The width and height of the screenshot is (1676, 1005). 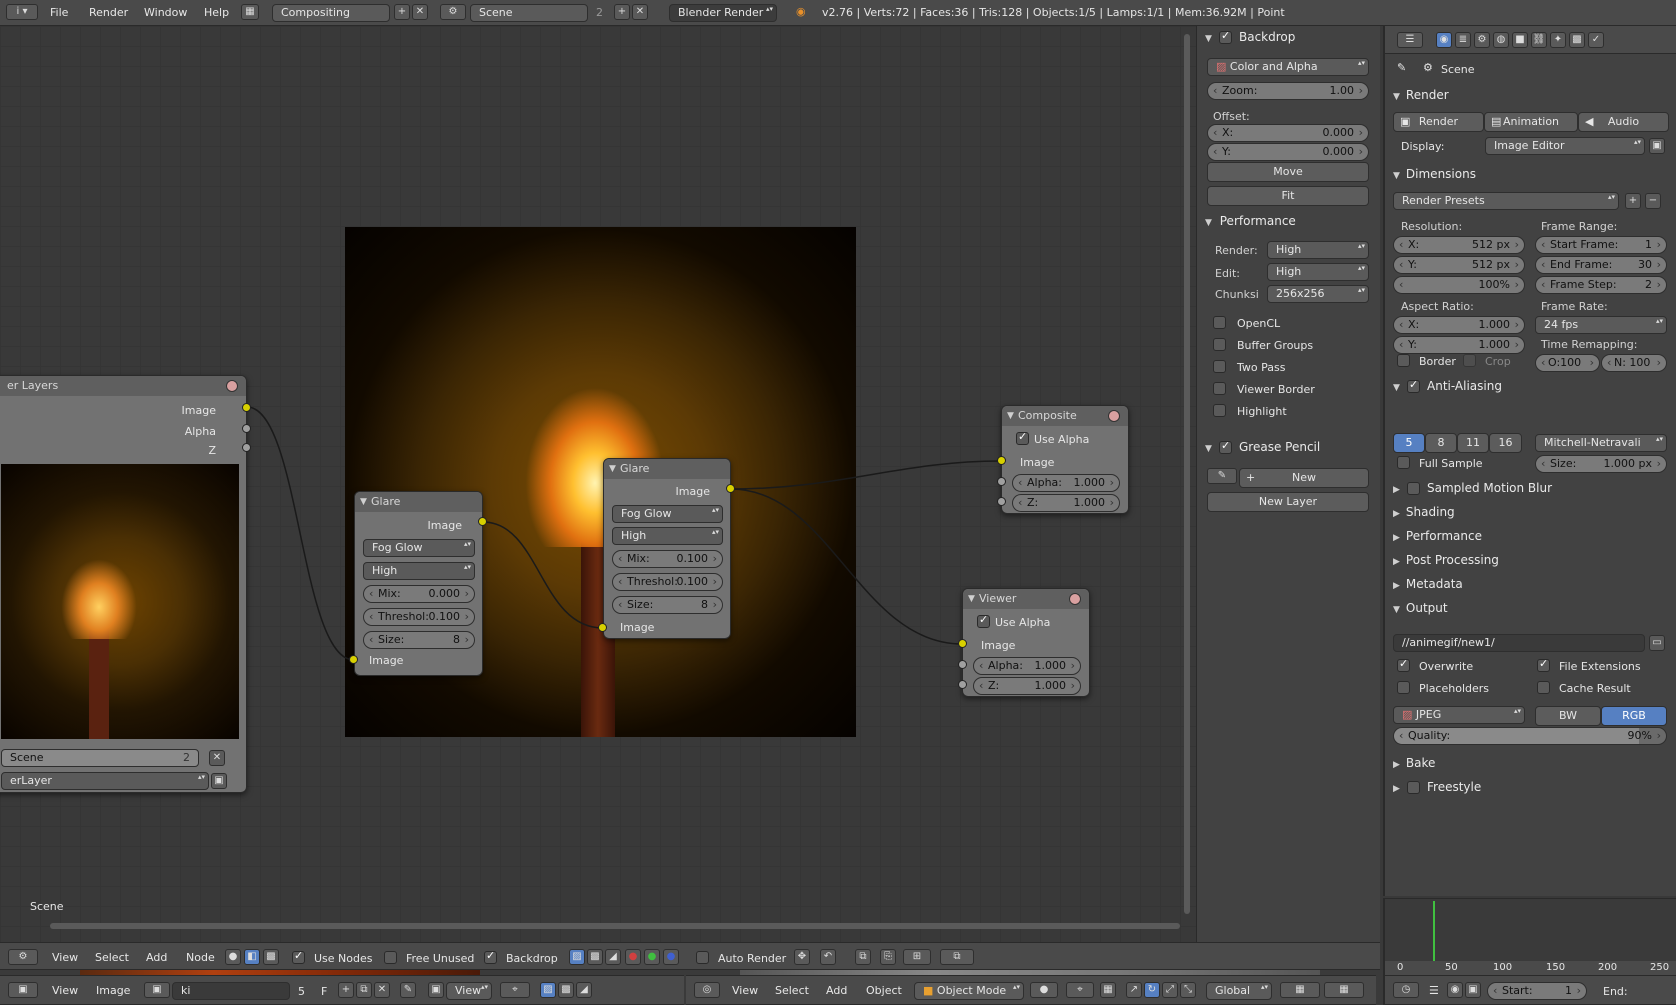 What do you see at coordinates (1653, 201) in the screenshot?
I see `remove-preset-icon: −` at bounding box center [1653, 201].